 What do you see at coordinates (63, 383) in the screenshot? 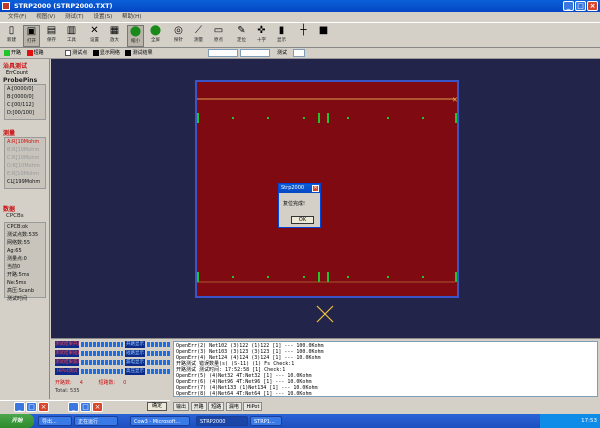
I see `open-count-label: 开路数:` at bounding box center [63, 383].